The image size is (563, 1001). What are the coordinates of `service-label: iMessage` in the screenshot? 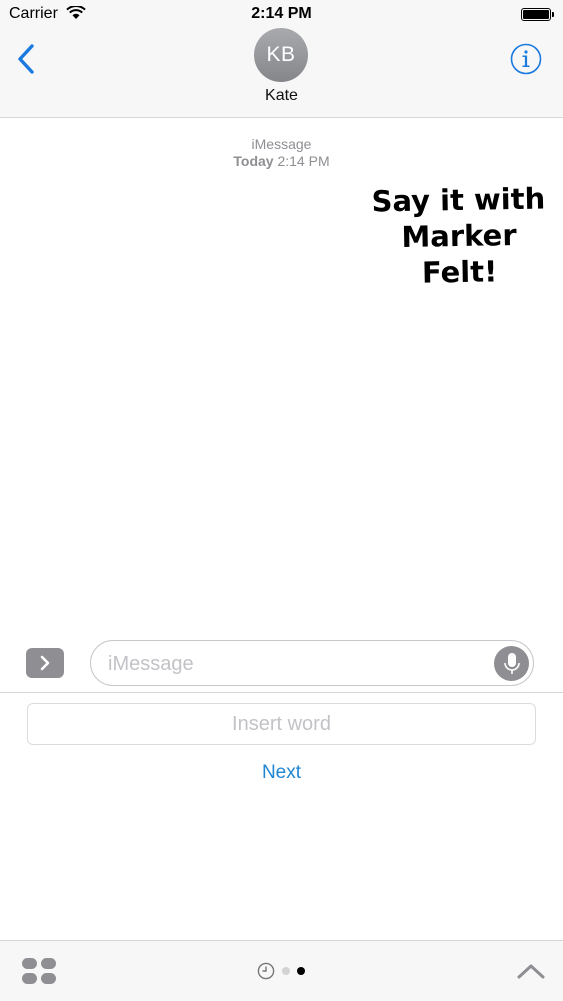 It's located at (281, 144).